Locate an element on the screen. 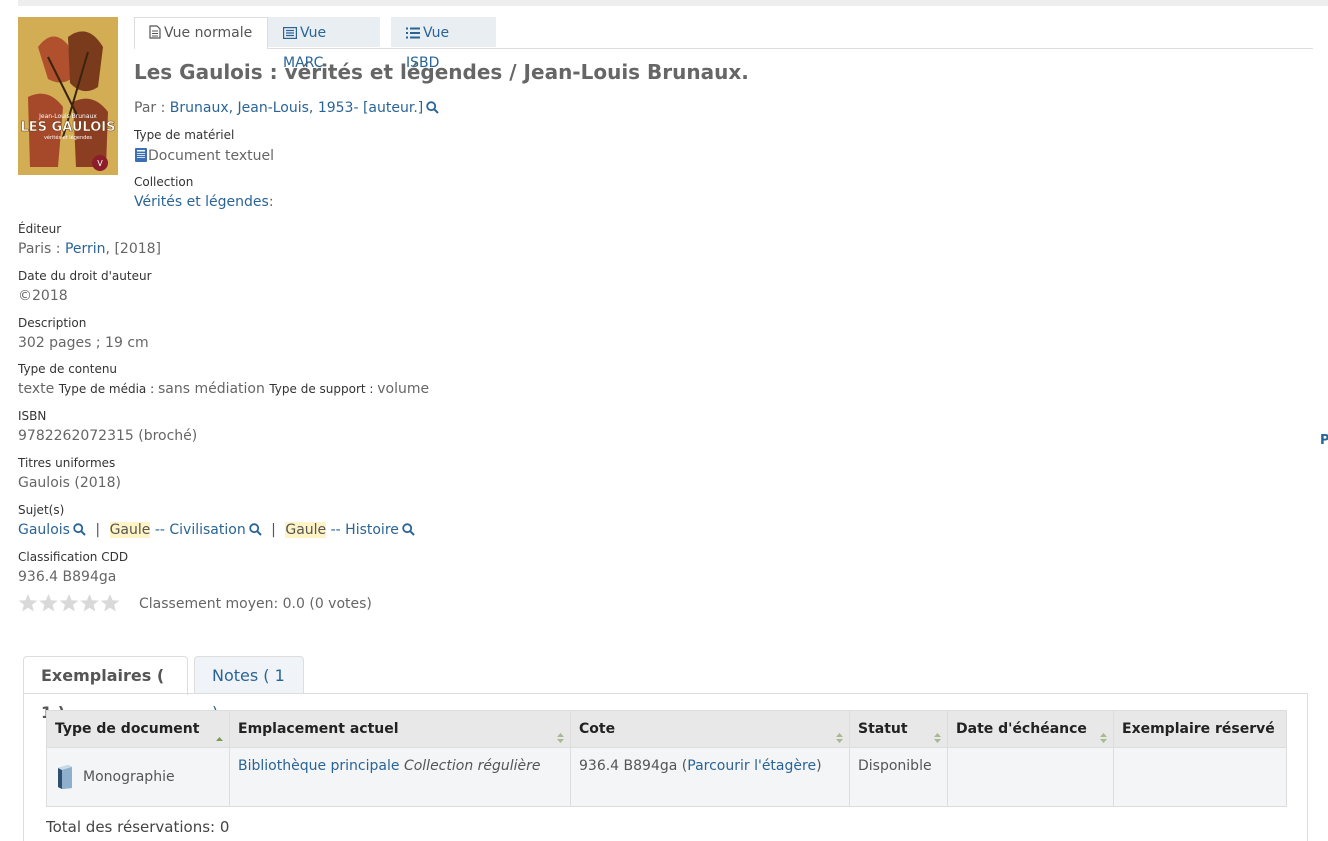 The height and width of the screenshot is (841, 1328). col-header-type: Type de document is located at coordinates (138, 729).